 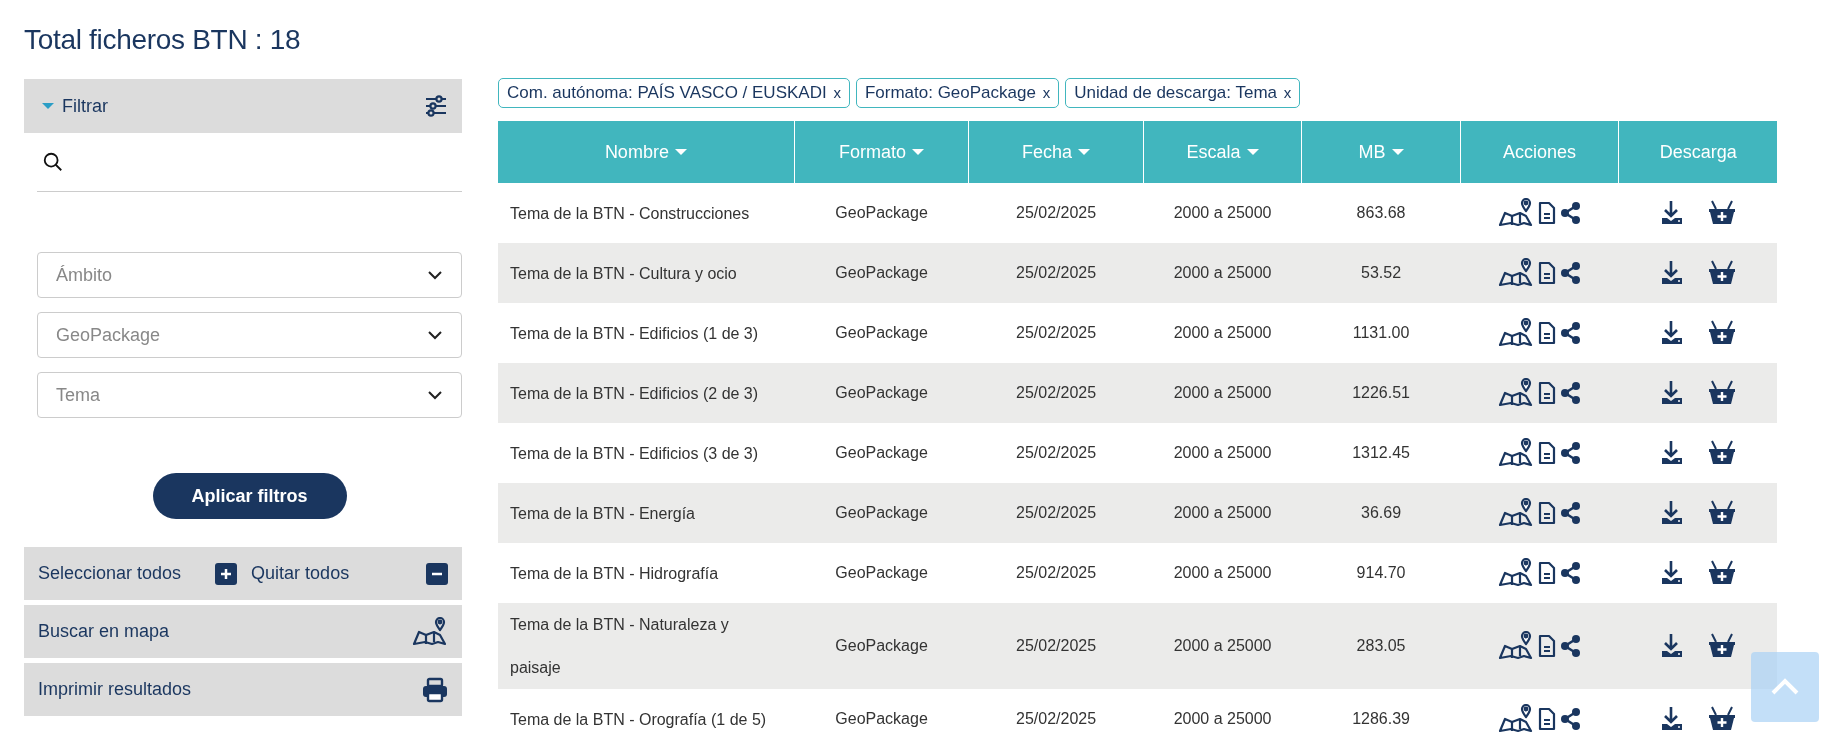 I want to click on table-cell: Tema de la BTN - Energía, so click(x=602, y=513).